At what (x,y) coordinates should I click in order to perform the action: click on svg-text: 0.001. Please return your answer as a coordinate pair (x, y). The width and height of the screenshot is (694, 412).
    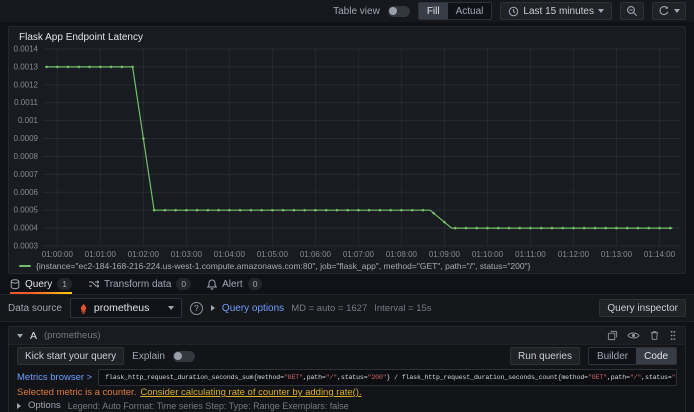
    Looking at the image, I should click on (28, 120).